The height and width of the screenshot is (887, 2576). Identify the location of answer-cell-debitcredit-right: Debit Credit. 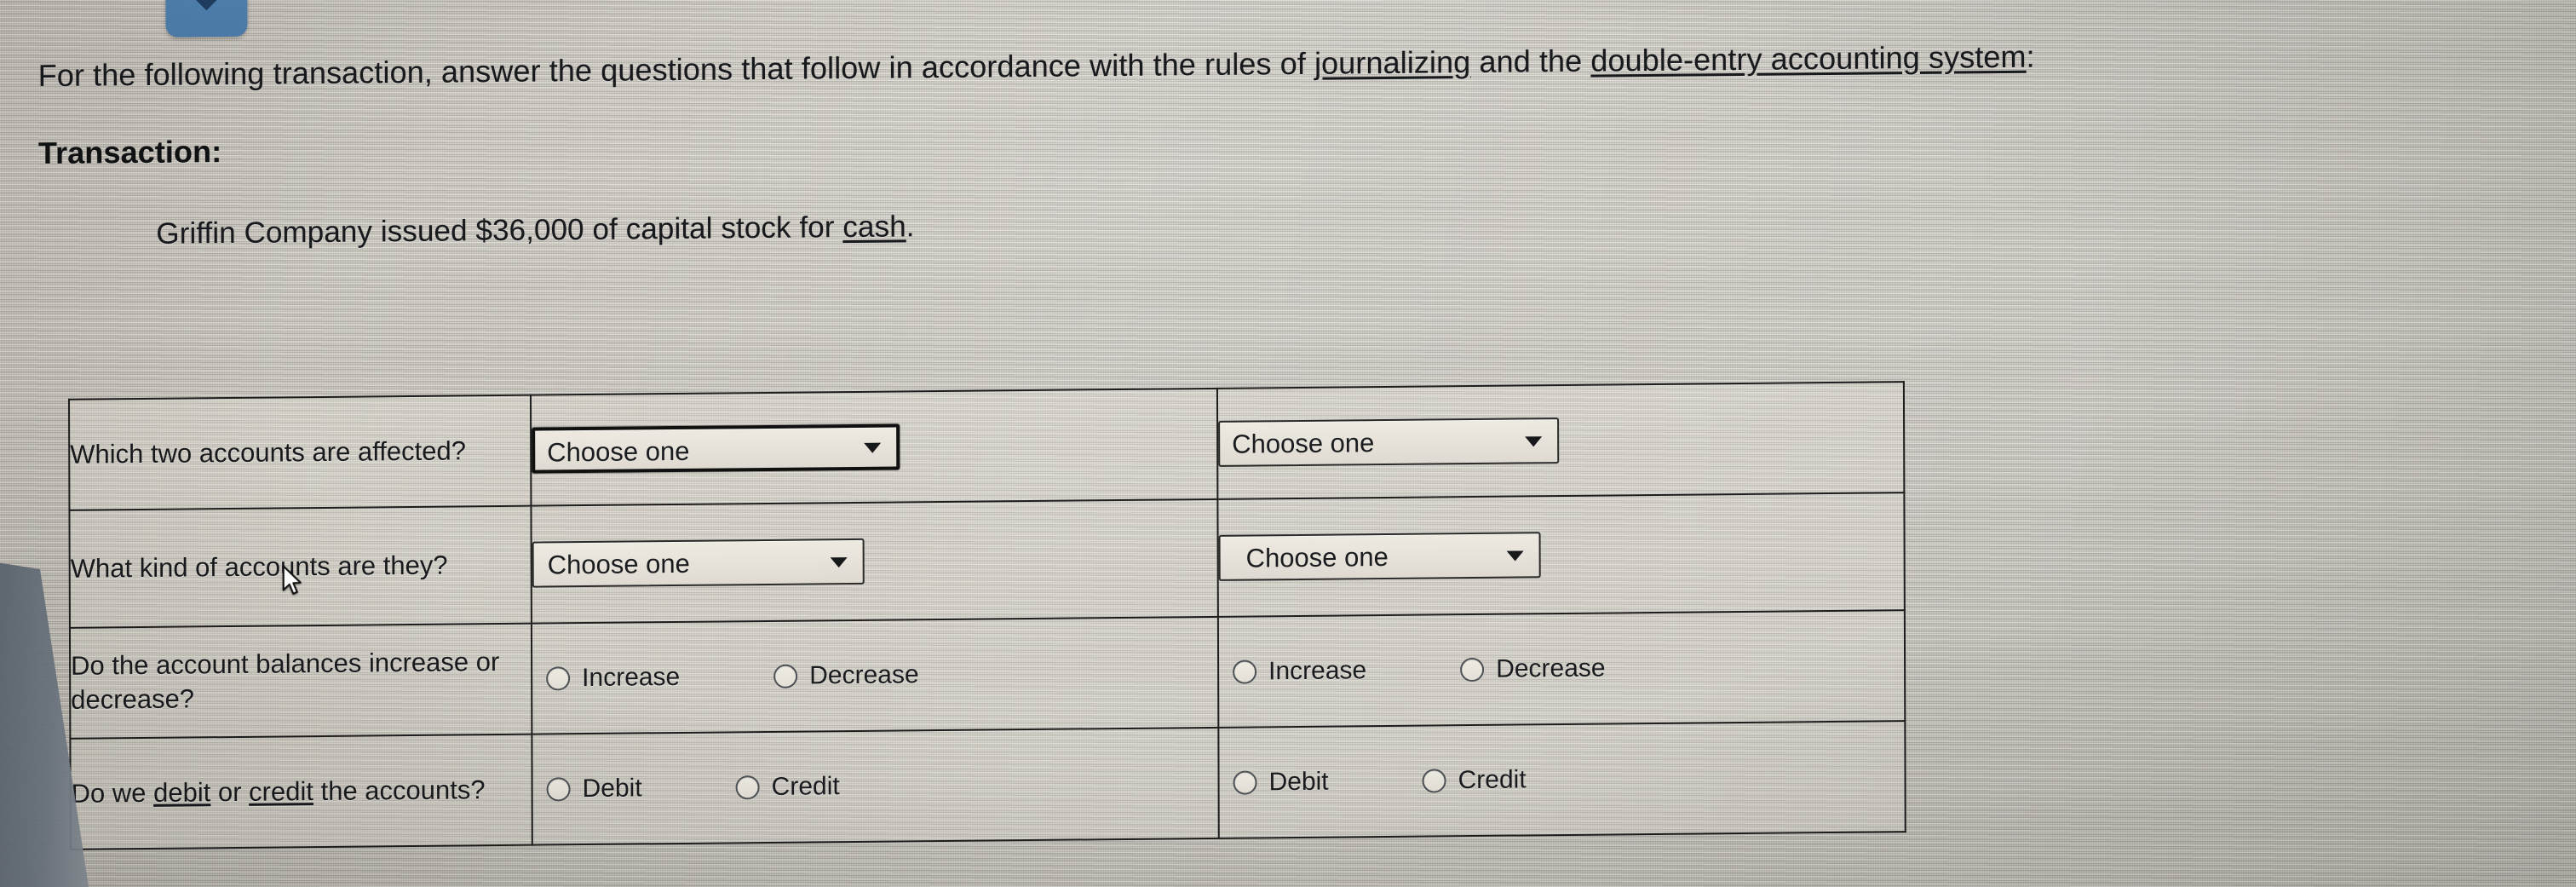
(1562, 779).